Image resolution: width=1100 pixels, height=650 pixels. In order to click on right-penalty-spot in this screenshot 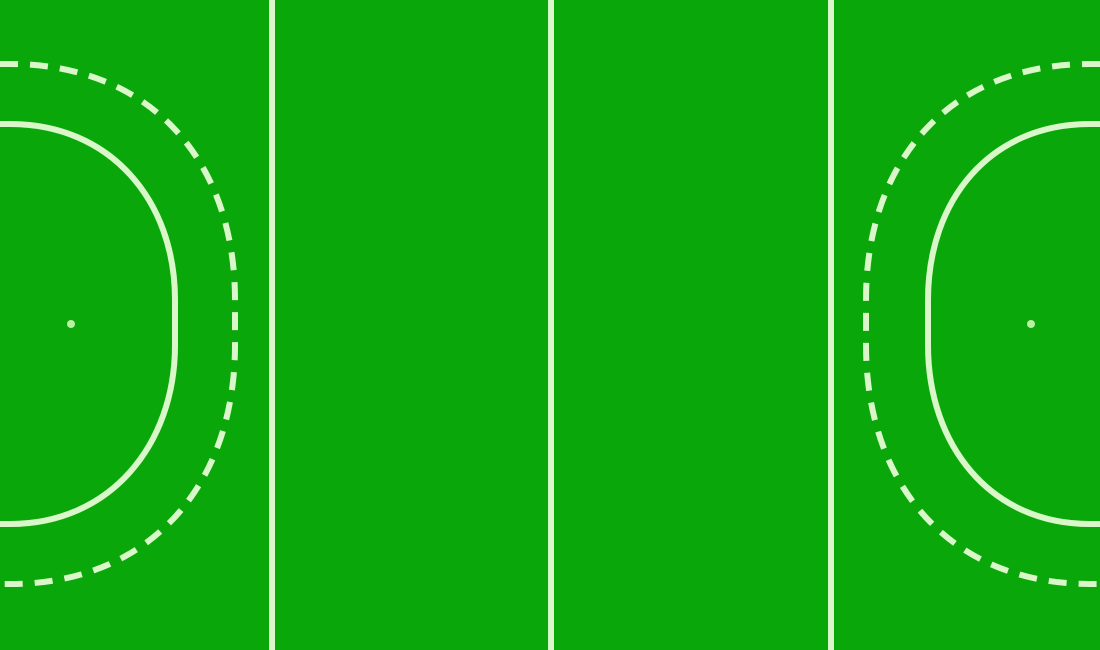, I will do `click(1031, 324)`.